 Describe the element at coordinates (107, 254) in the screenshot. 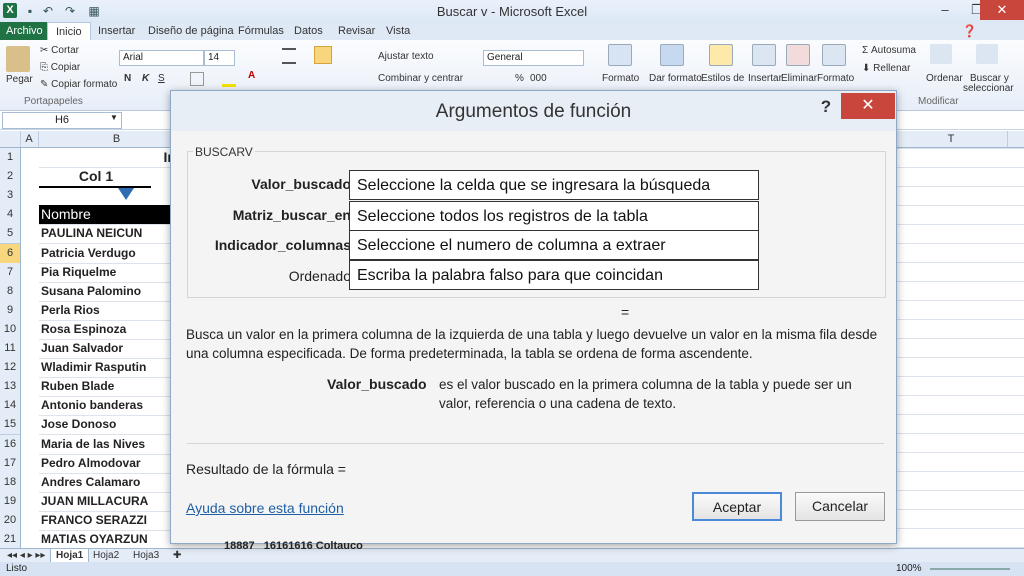

I see `cell-b: Patricia Verdugo` at that location.